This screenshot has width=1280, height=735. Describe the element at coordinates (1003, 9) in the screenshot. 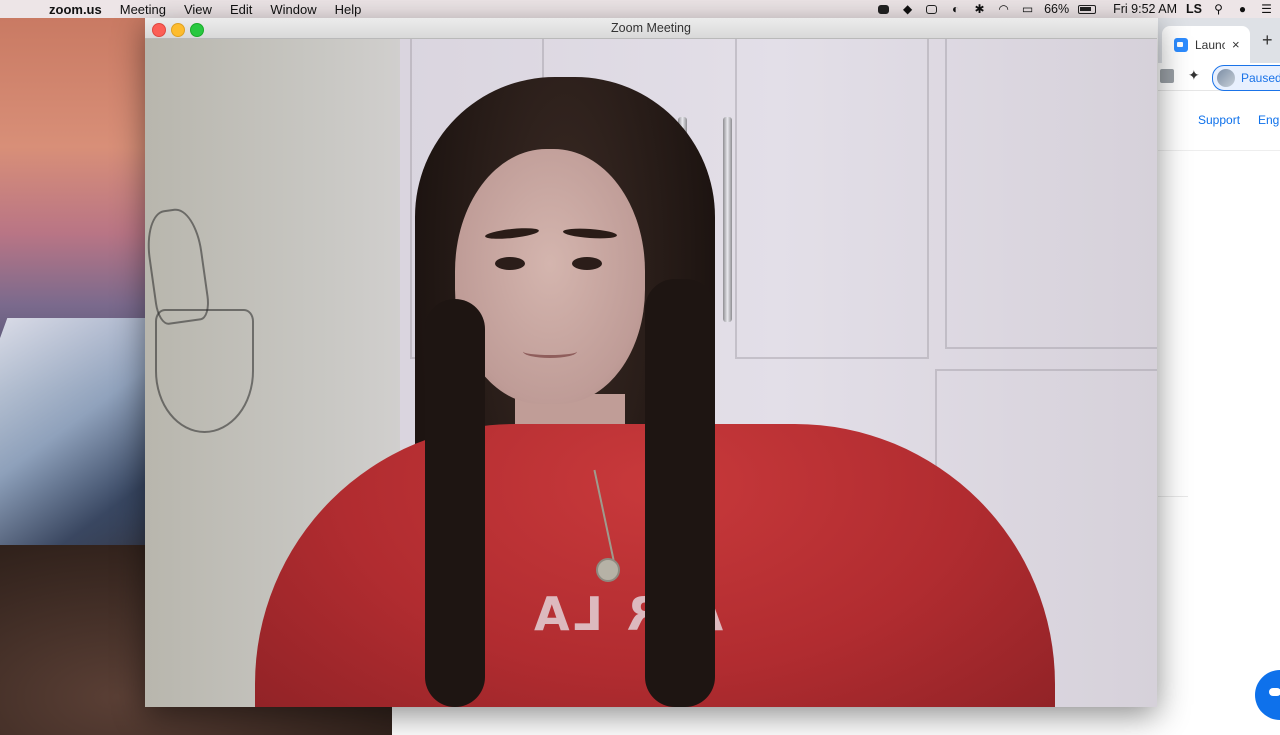

I see `wifi-icon: ◠` at that location.